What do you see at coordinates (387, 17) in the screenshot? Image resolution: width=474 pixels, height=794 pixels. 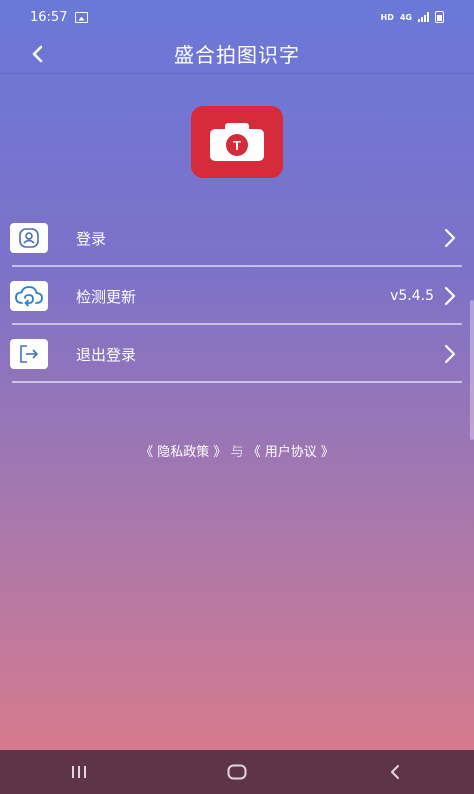 I see `hd-label: HD` at bounding box center [387, 17].